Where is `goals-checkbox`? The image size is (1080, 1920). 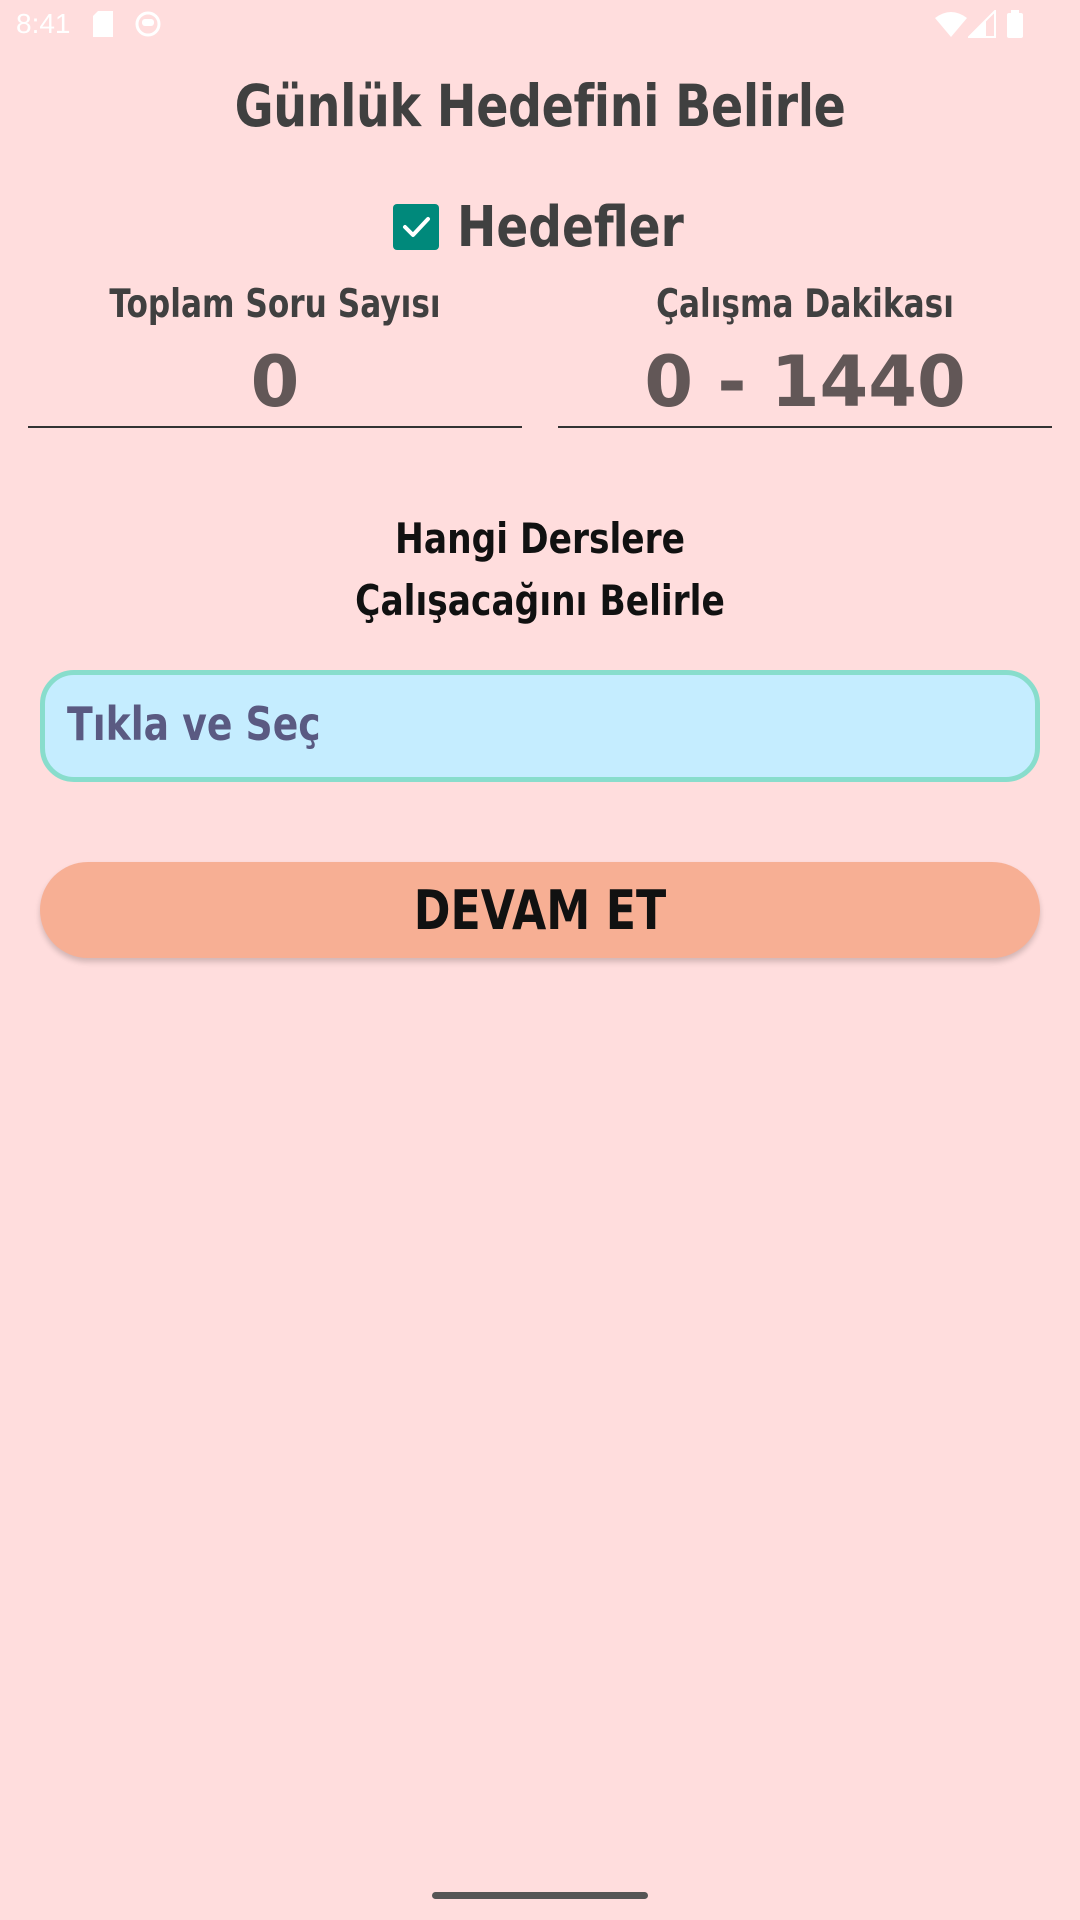
goals-checkbox is located at coordinates (416, 227).